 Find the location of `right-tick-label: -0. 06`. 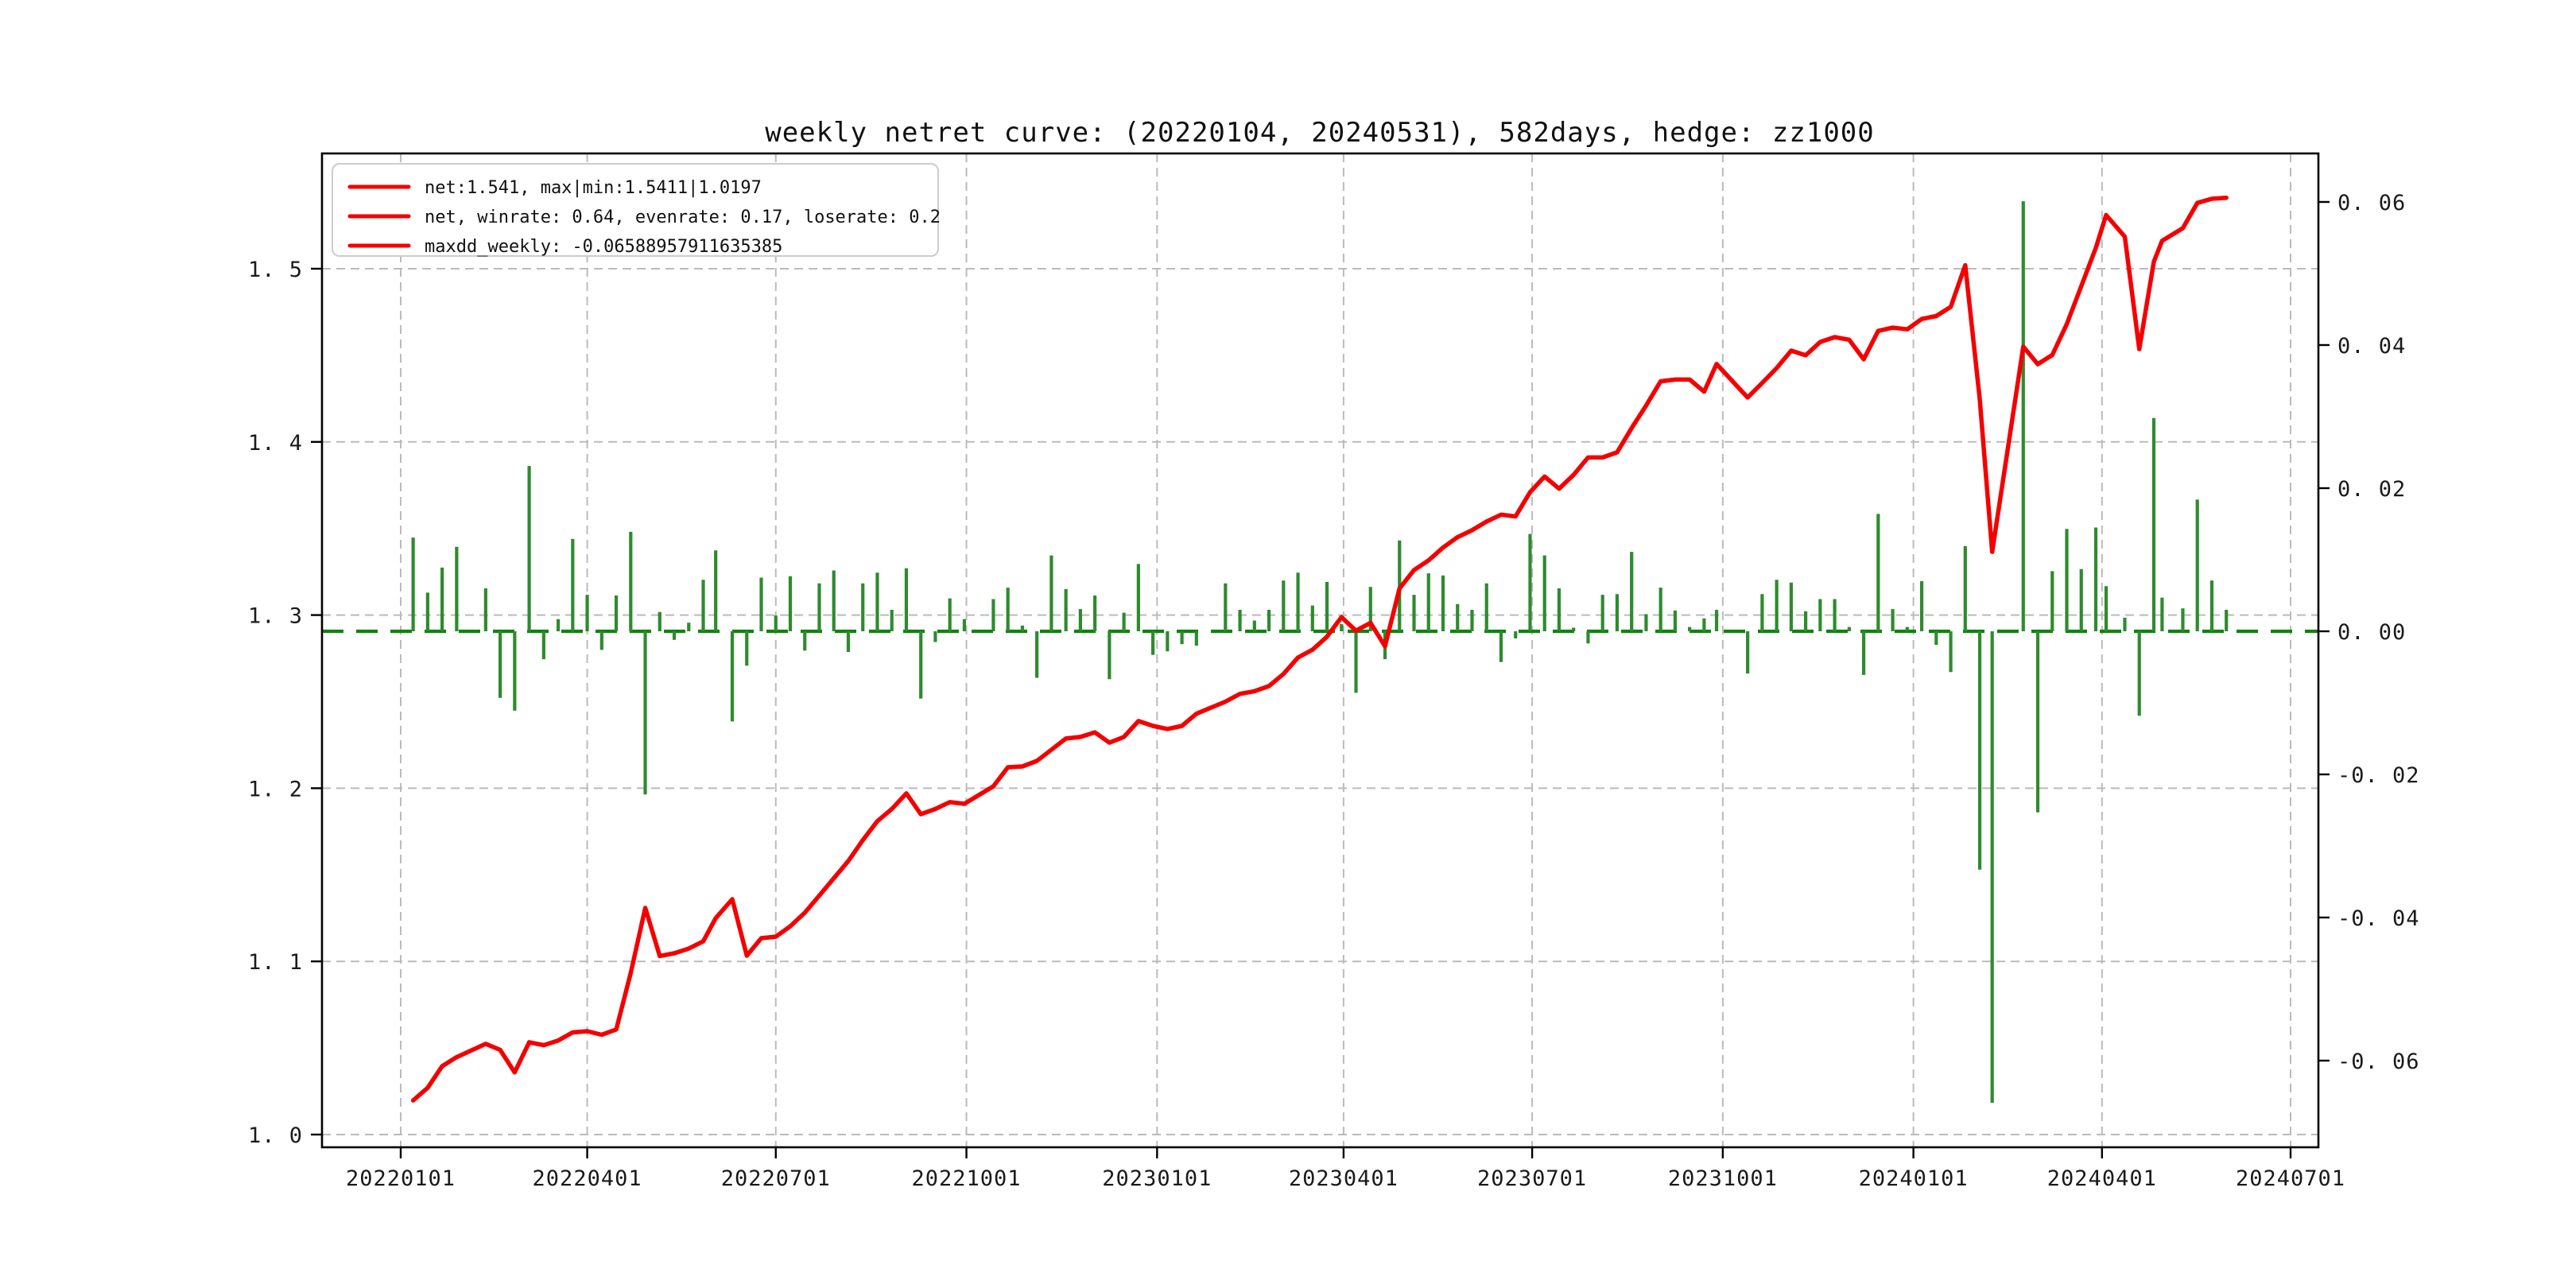

right-tick-label: -0. 06 is located at coordinates (2378, 1061).